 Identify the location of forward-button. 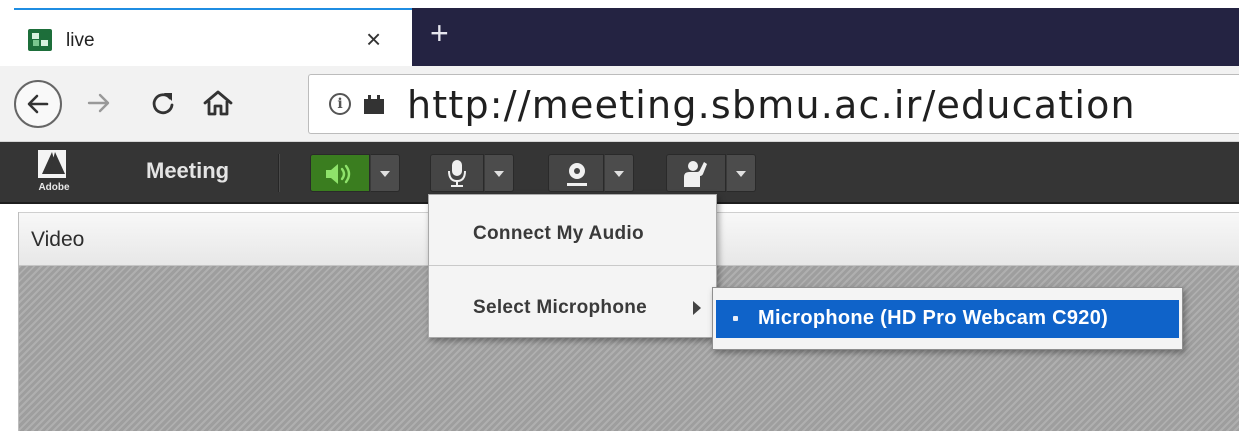
(99, 105).